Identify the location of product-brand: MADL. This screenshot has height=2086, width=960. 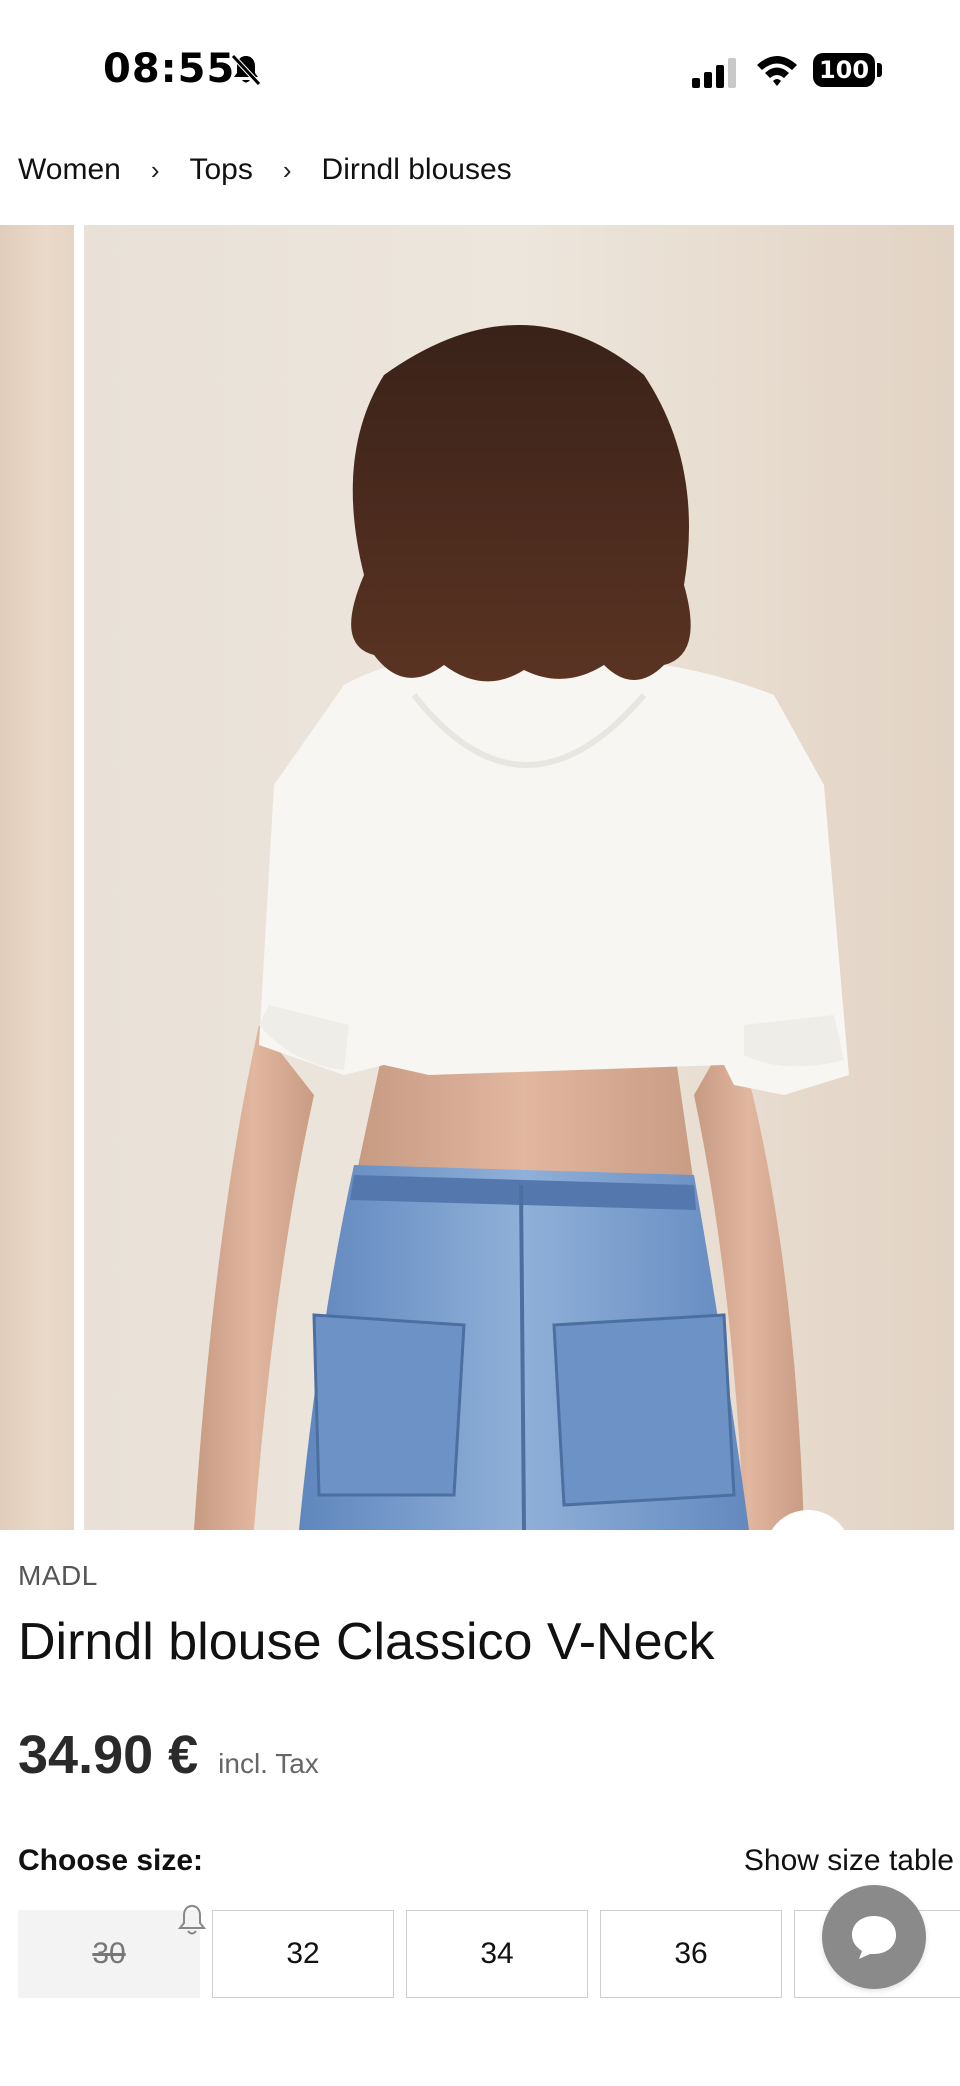
(58, 1576).